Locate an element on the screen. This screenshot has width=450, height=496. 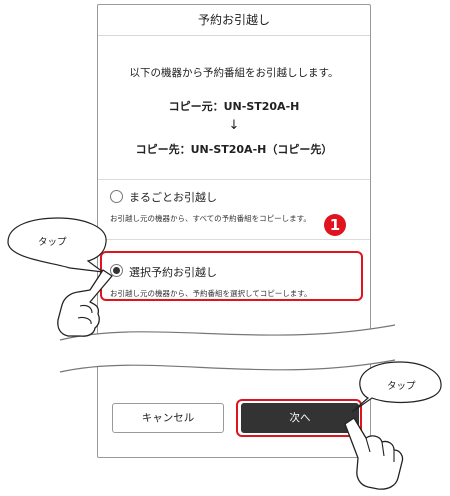
tap-label-left: タップ is located at coordinates (52, 242).